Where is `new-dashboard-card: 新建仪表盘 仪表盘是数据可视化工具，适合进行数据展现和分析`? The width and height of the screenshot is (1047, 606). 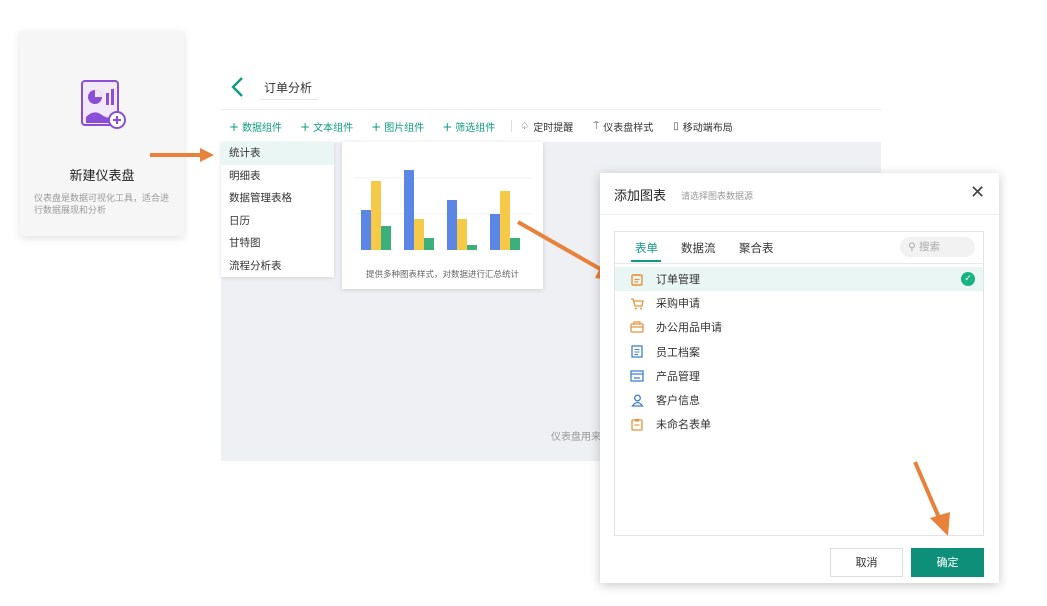
new-dashboard-card: 新建仪表盘 仪表盘是数据可视化工具，适合进行数据展现和分析 is located at coordinates (102, 133).